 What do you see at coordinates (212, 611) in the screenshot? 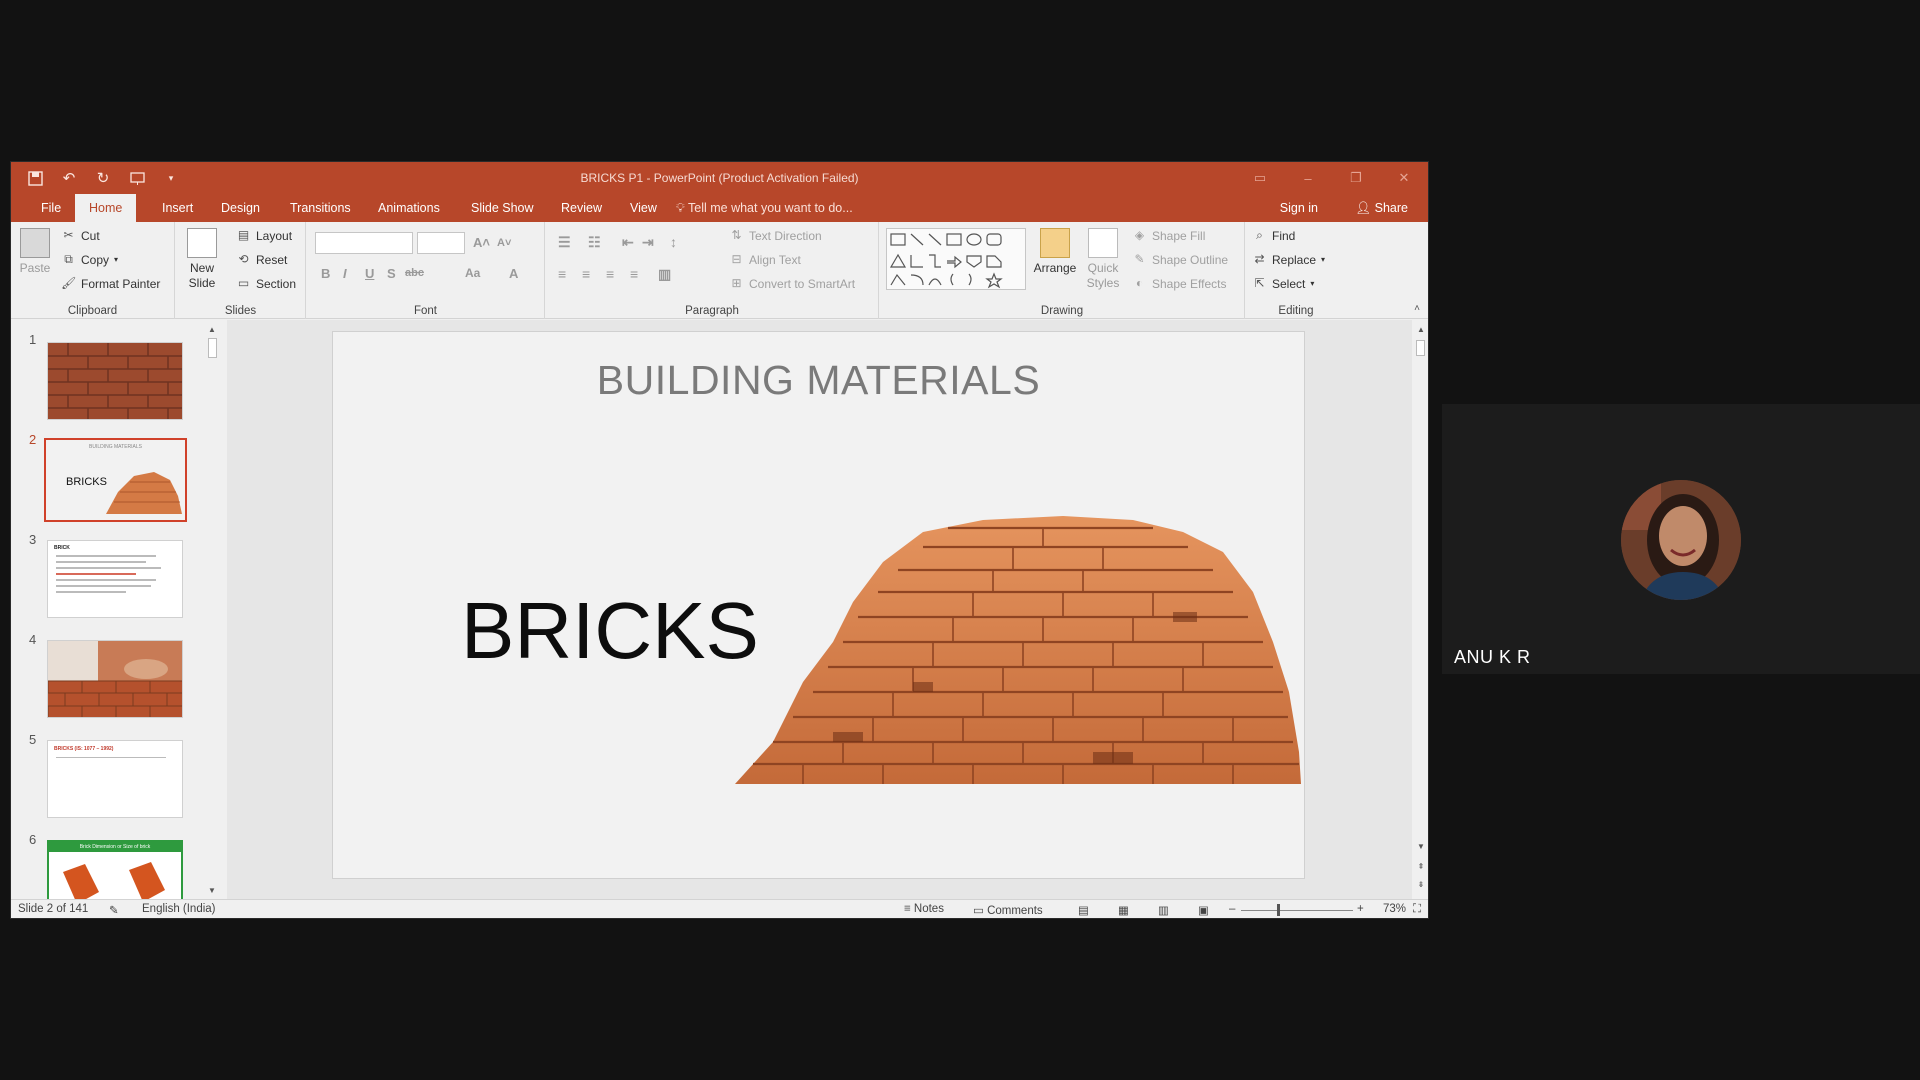
I see `thumbnails-scrollbar: ▲ ▼` at bounding box center [212, 611].